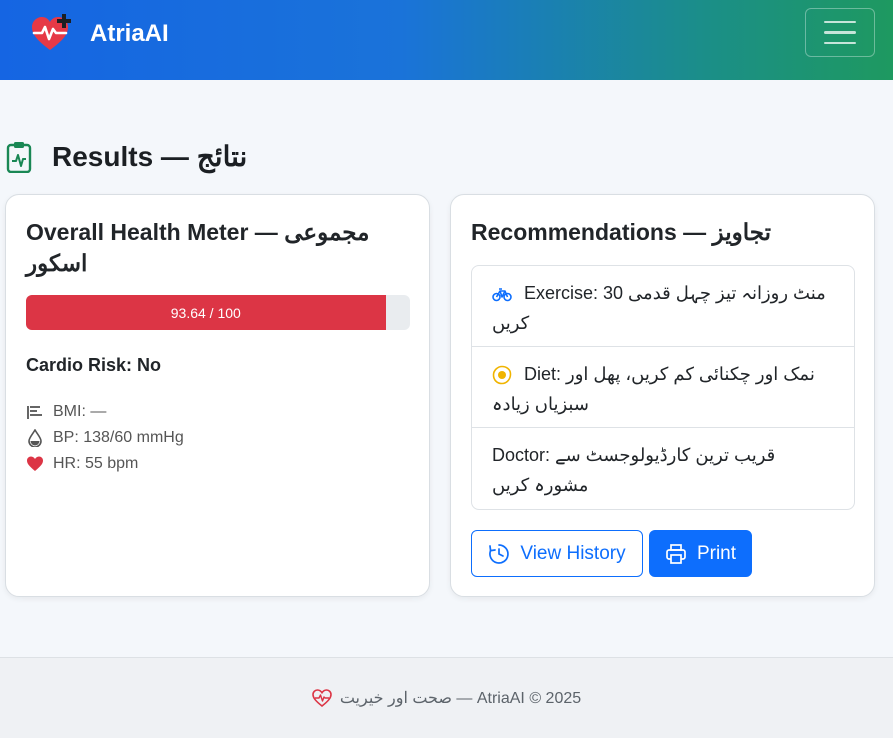 This screenshot has height=738, width=893. I want to click on heart-pulse-icon, so click(322, 698).